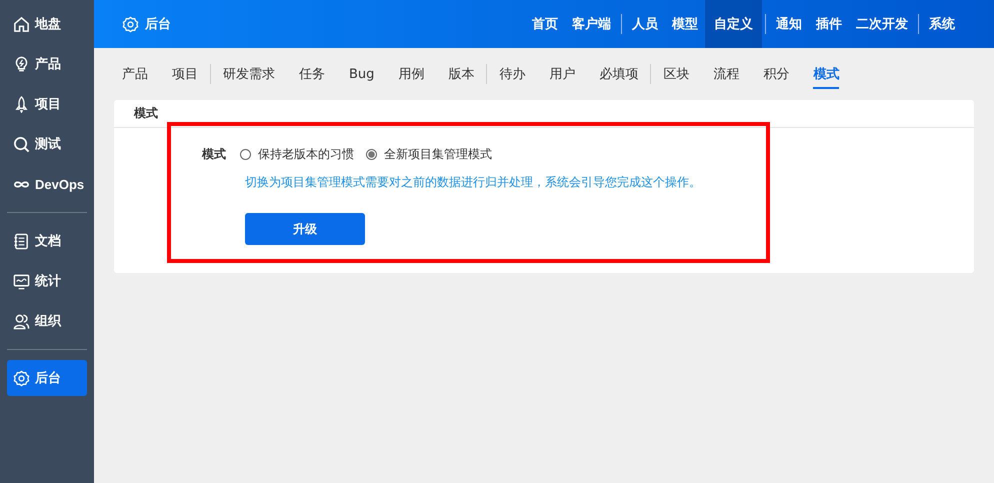 The height and width of the screenshot is (483, 994). I want to click on sidebar-item: 地盘, so click(47, 24).